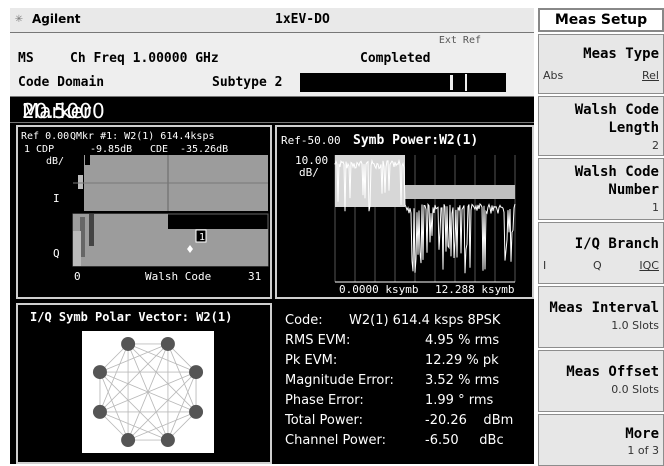  What do you see at coordinates (635, 389) in the screenshot?
I see `meas-offset-value: 0.0 Slots` at bounding box center [635, 389].